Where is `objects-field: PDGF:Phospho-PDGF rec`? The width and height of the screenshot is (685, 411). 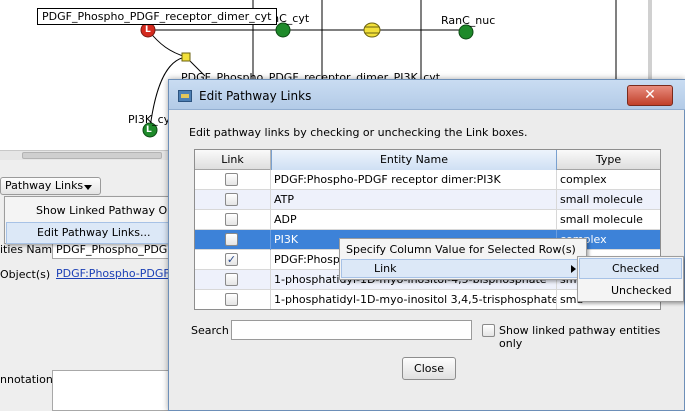 objects-field: PDGF:Phospho-PDGF rec is located at coordinates (112, 274).